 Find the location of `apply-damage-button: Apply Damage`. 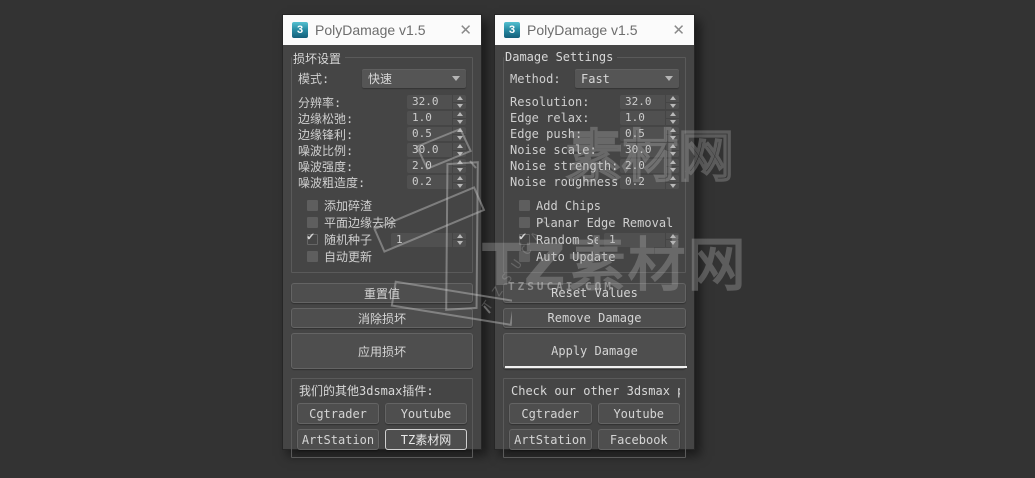

apply-damage-button: Apply Damage is located at coordinates (594, 351).